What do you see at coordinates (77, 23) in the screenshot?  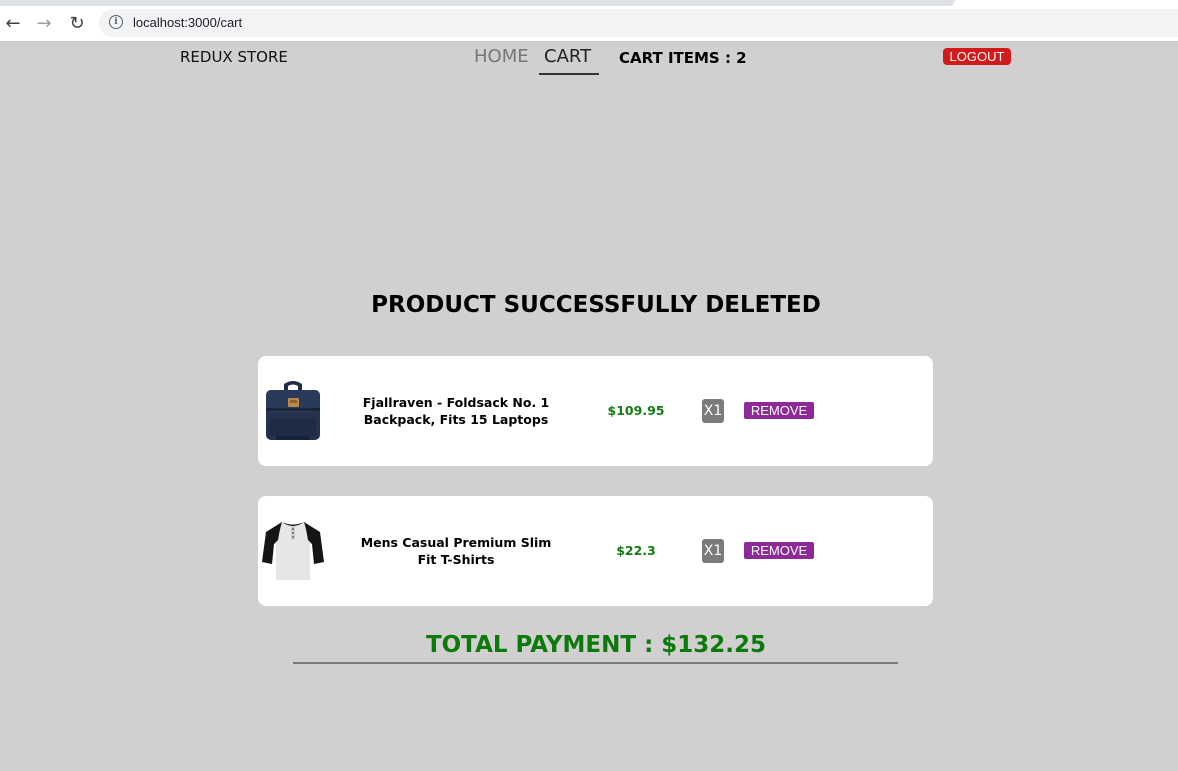 I see `reload-icon: ↻` at bounding box center [77, 23].